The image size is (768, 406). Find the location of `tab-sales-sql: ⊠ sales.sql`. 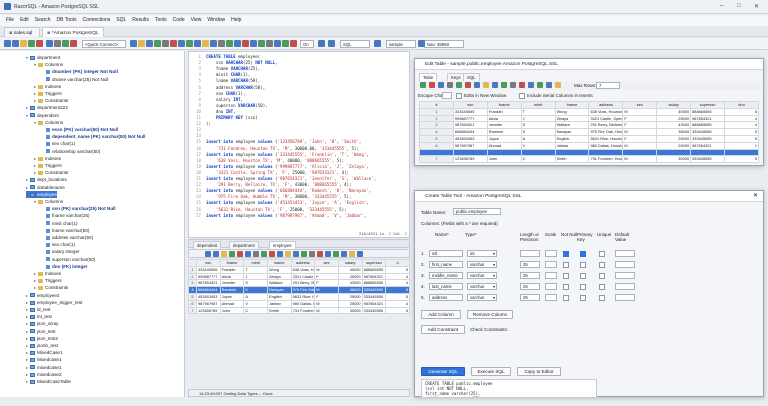

tab-sales-sql: ⊠ sales.sql is located at coordinates (22, 32).